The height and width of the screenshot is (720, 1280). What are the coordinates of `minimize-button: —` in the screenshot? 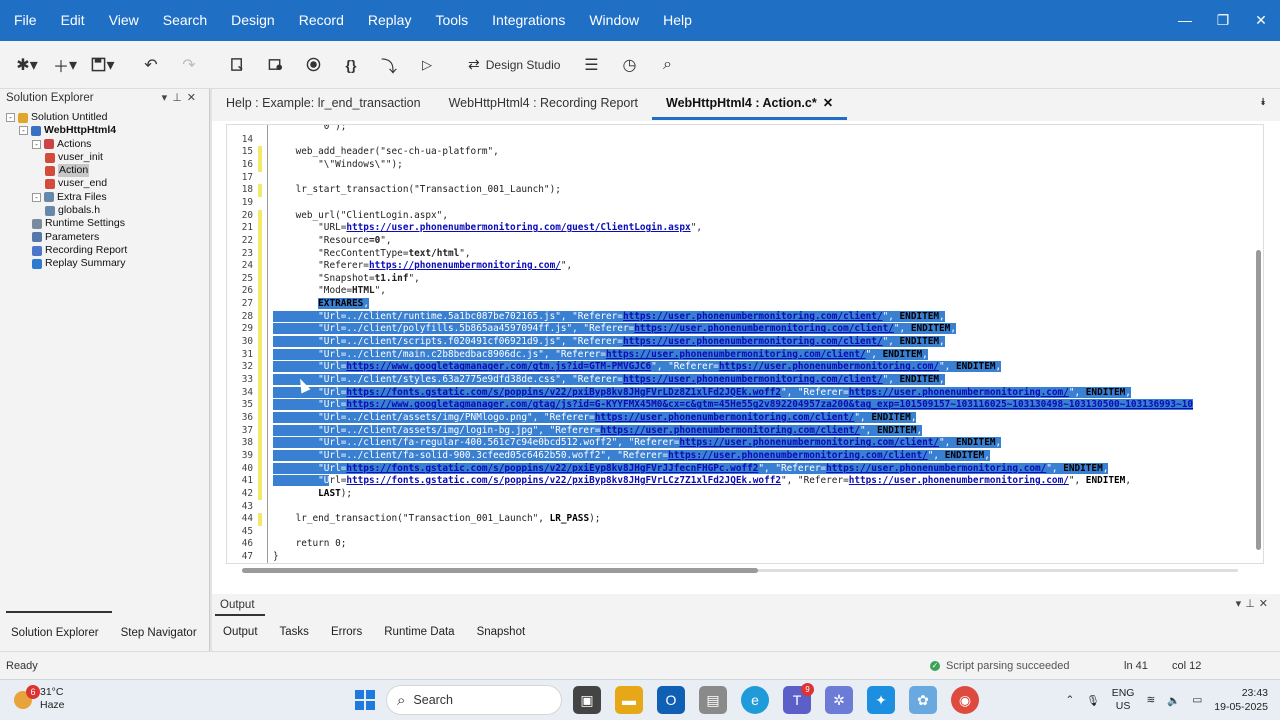 It's located at (1185, 20).